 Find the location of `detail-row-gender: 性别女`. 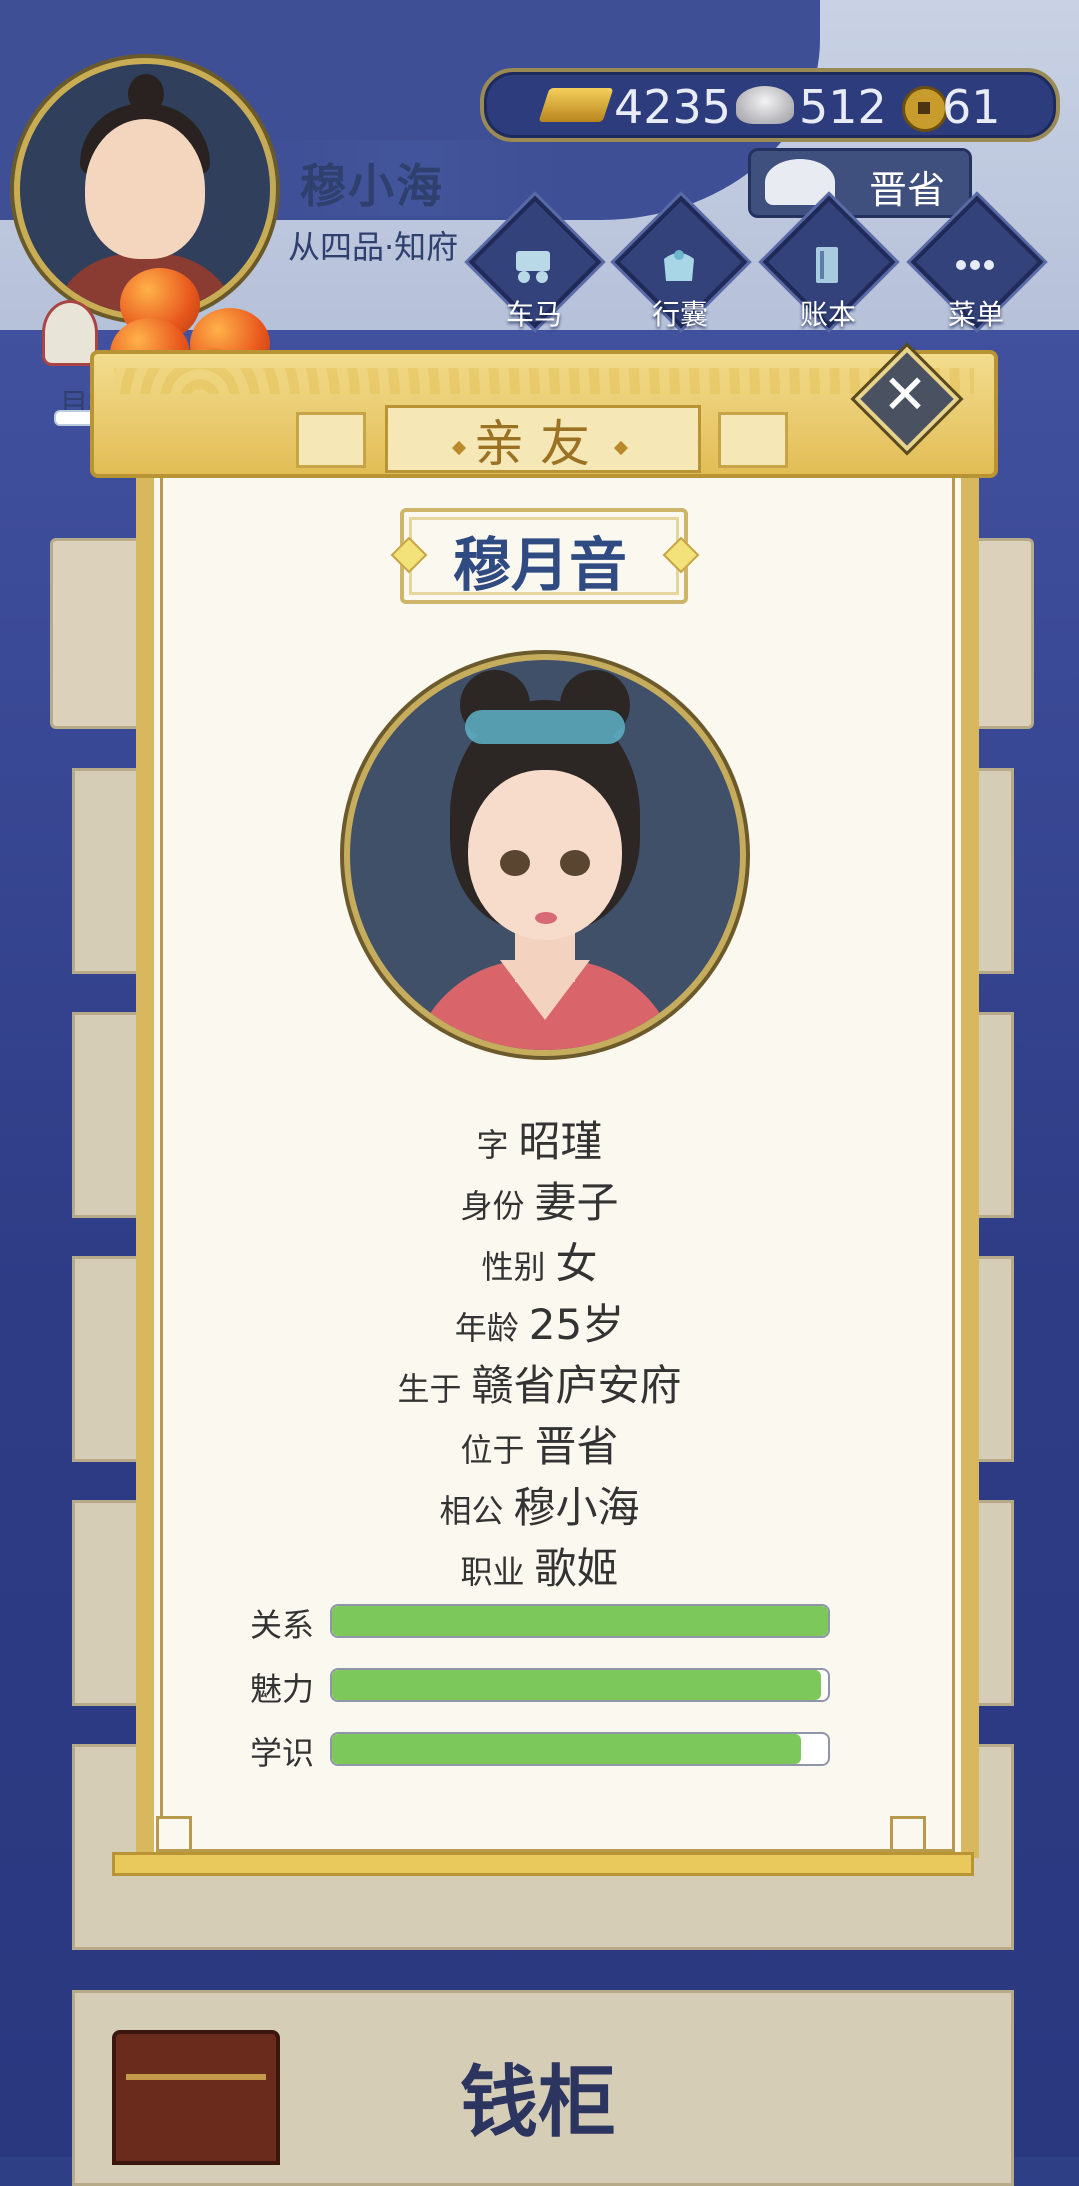

detail-row-gender: 性别女 is located at coordinates (539, 1260).